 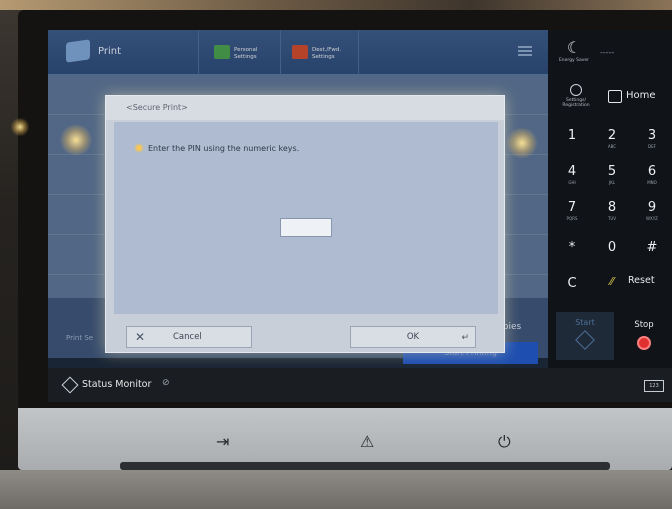 I want to click on key-star: *, so click(x=572, y=257).